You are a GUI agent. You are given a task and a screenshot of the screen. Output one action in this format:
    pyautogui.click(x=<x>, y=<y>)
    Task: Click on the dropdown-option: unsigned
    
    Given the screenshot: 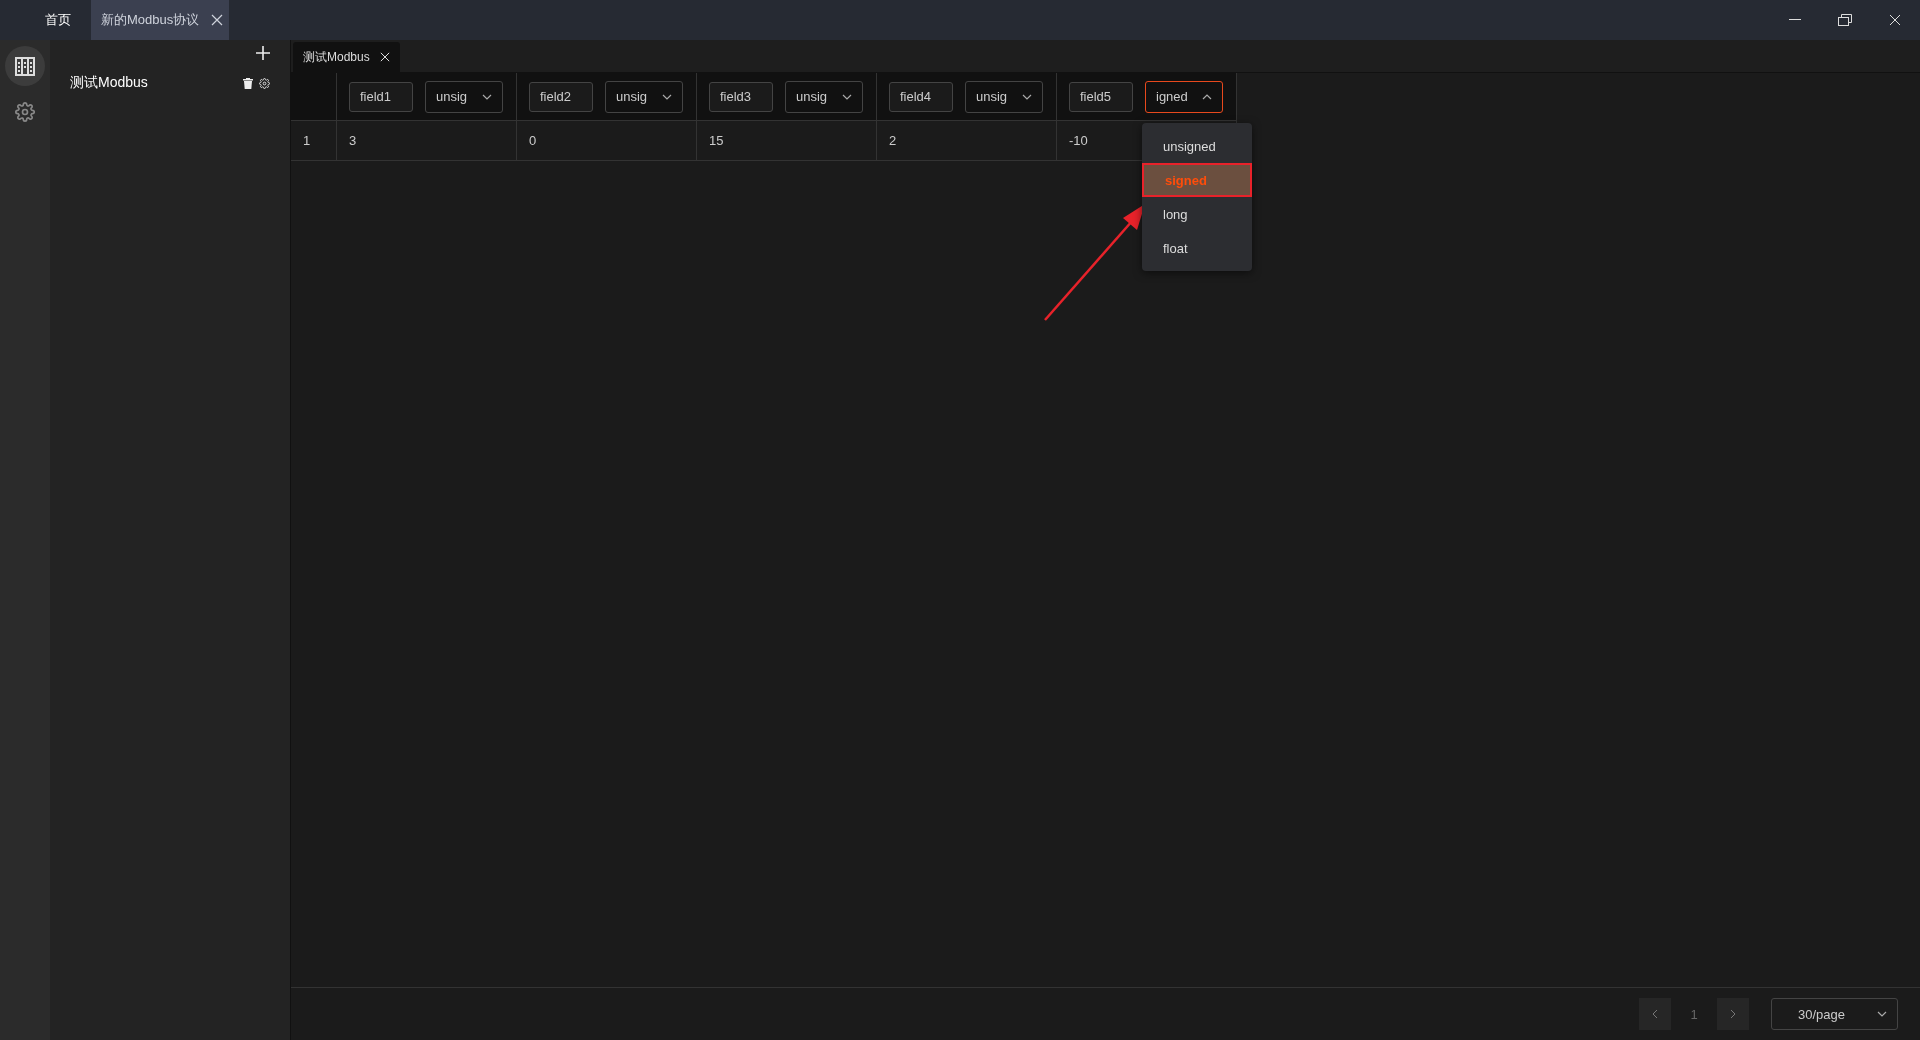 What is the action you would take?
    pyautogui.click(x=1197, y=146)
    